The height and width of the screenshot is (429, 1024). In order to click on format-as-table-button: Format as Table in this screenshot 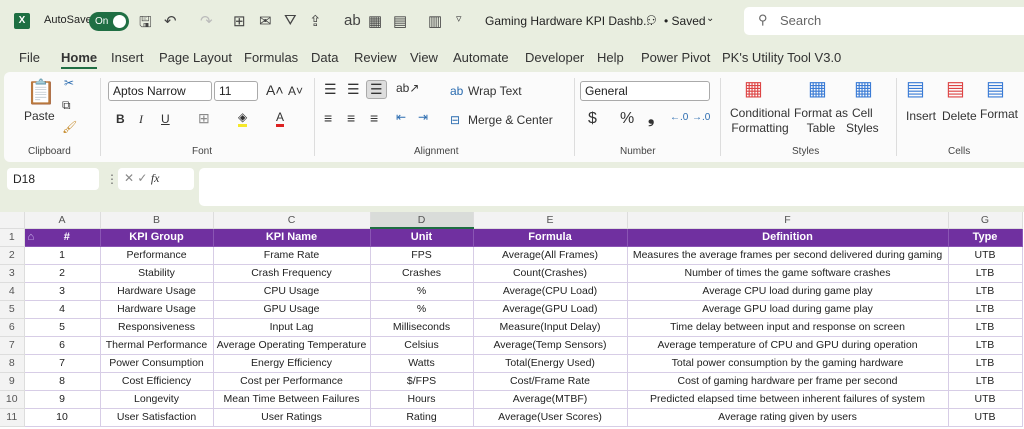, I will do `click(821, 121)`.